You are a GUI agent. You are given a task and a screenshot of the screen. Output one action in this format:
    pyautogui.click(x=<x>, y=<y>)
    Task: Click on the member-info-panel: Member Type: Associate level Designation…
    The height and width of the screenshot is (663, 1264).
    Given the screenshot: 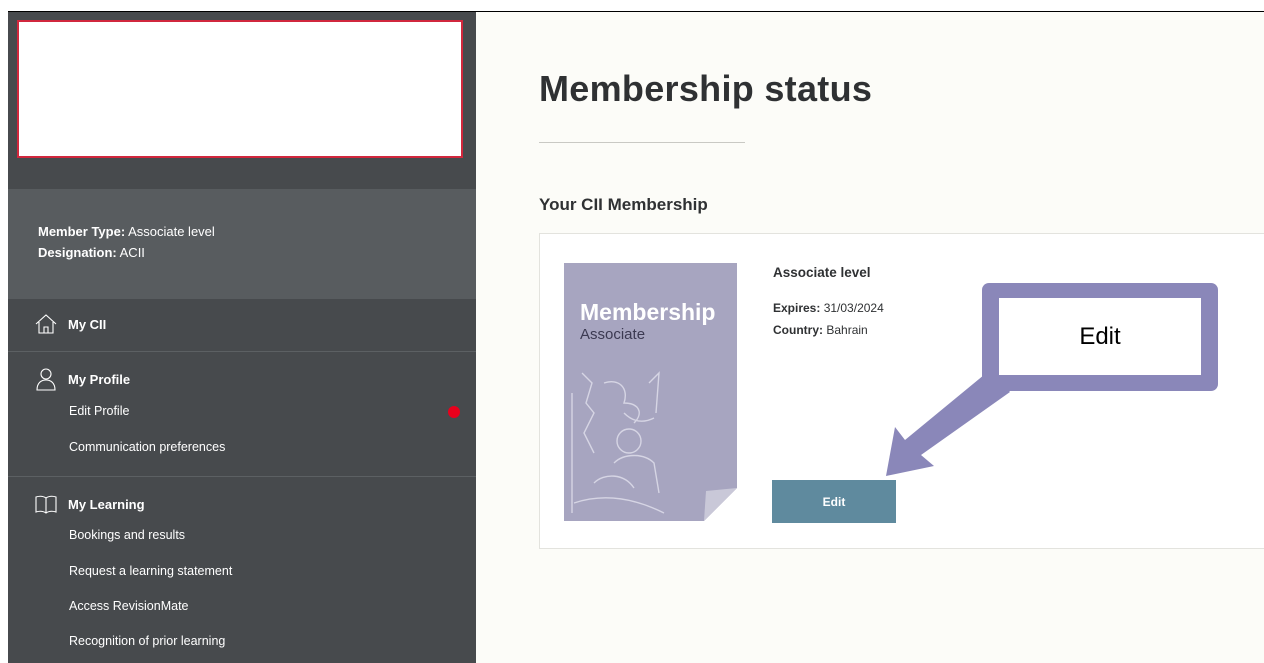 What is the action you would take?
    pyautogui.click(x=242, y=244)
    